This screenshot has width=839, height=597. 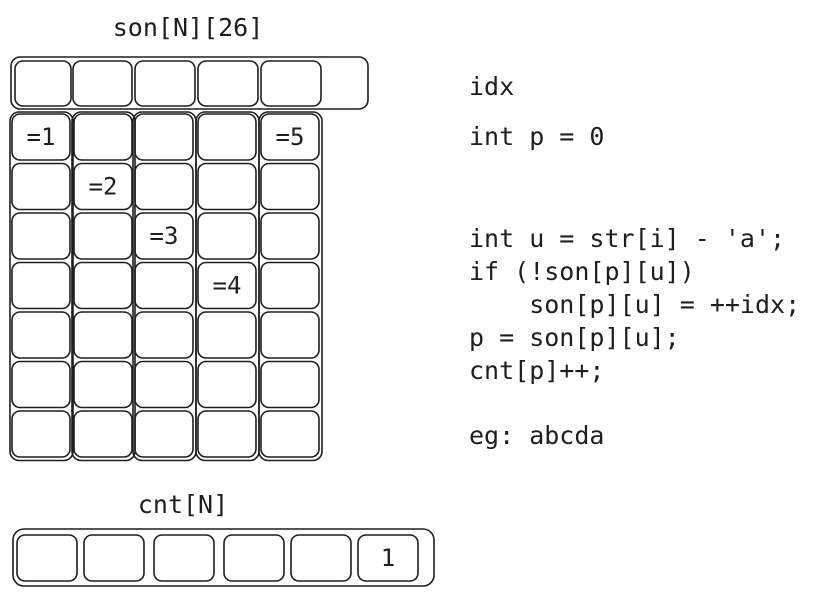 I want to click on son-cell-value: =1, so click(x=41, y=137).